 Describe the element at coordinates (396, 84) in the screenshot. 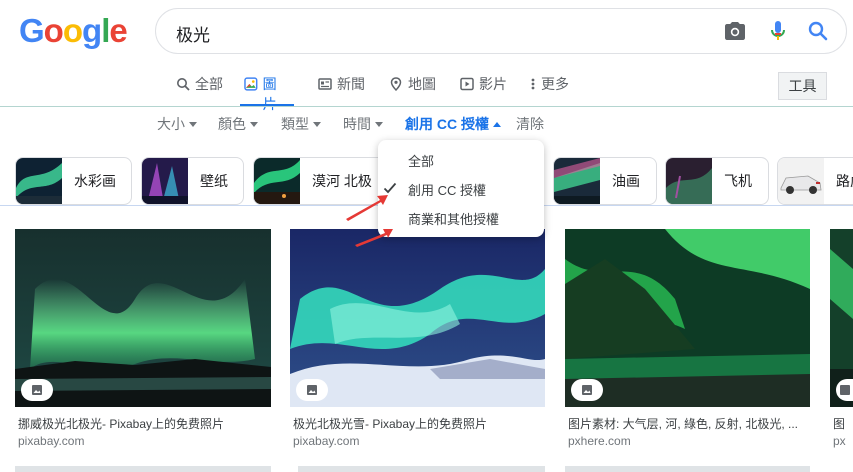

I see `map-pin-icon` at that location.